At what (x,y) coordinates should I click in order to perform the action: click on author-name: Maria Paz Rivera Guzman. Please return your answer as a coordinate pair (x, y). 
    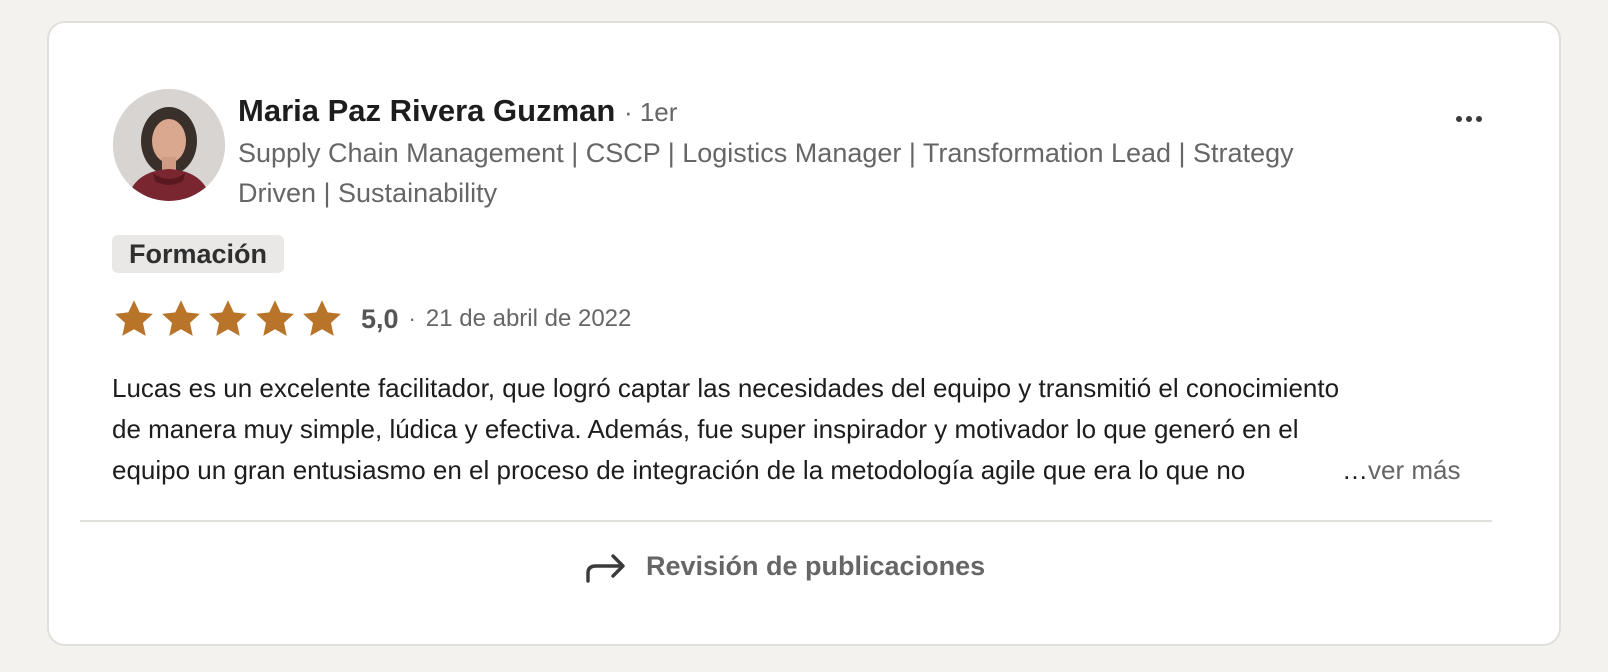
    Looking at the image, I should click on (426, 110).